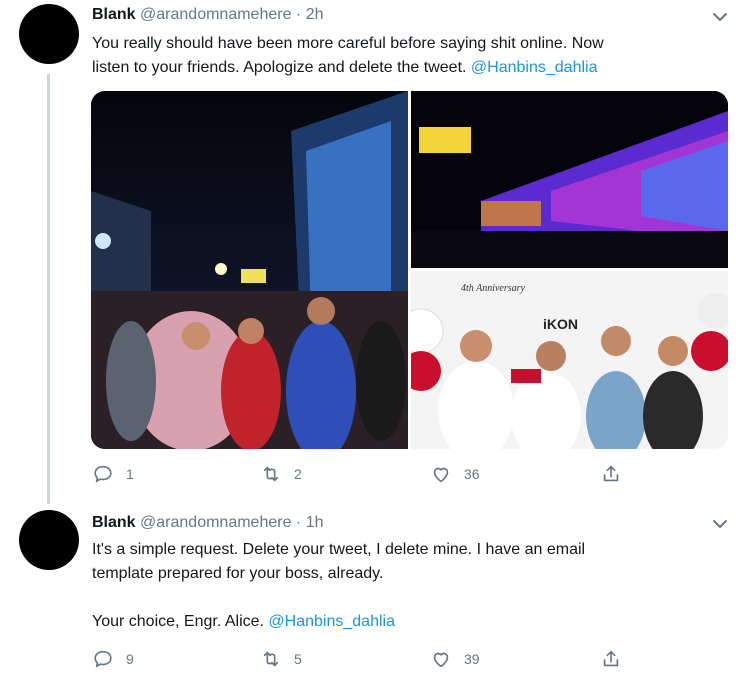 This screenshot has height=685, width=743. I want to click on tweet-header: Blank @arandomnamehere · 2h, so click(208, 15).